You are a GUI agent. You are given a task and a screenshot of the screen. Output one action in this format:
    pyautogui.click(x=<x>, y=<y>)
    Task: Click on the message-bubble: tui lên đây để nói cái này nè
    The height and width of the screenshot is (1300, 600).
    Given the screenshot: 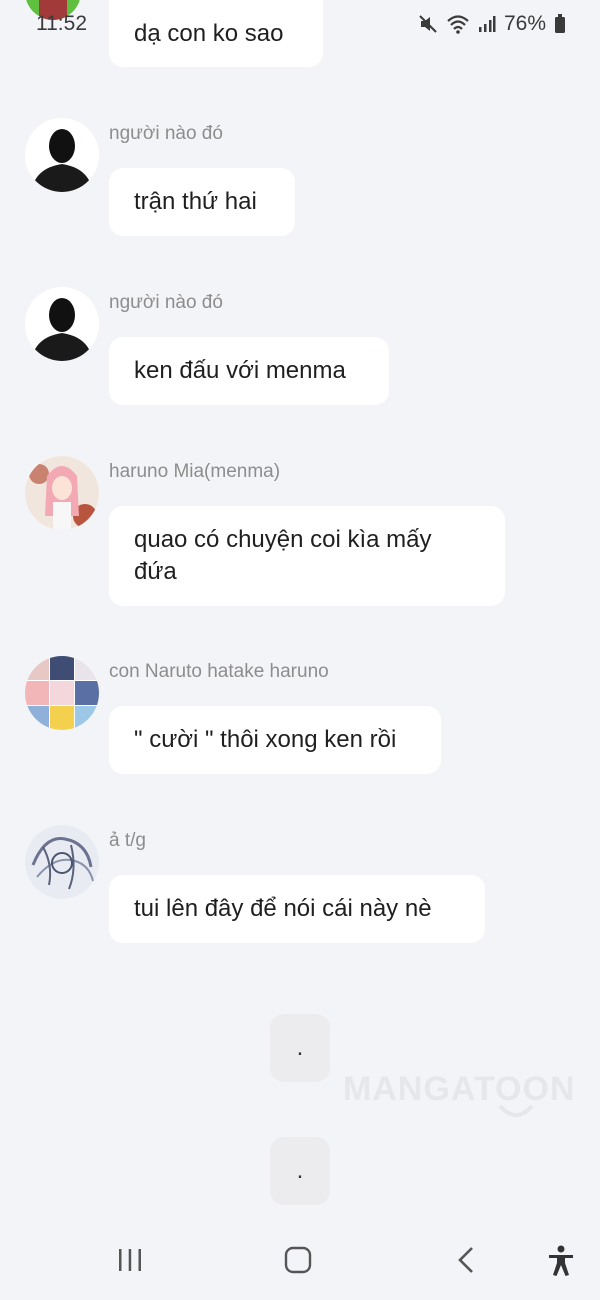 What is the action you would take?
    pyautogui.click(x=297, y=909)
    